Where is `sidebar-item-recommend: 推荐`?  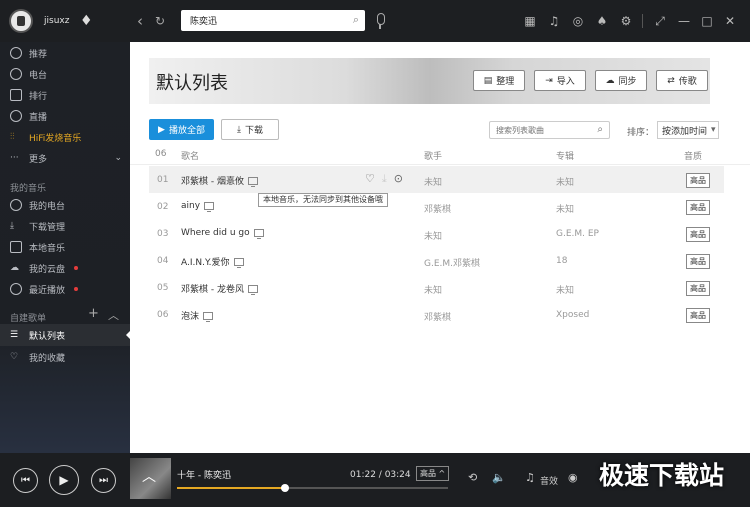
sidebar-item-recommend: 推荐 is located at coordinates (28, 53).